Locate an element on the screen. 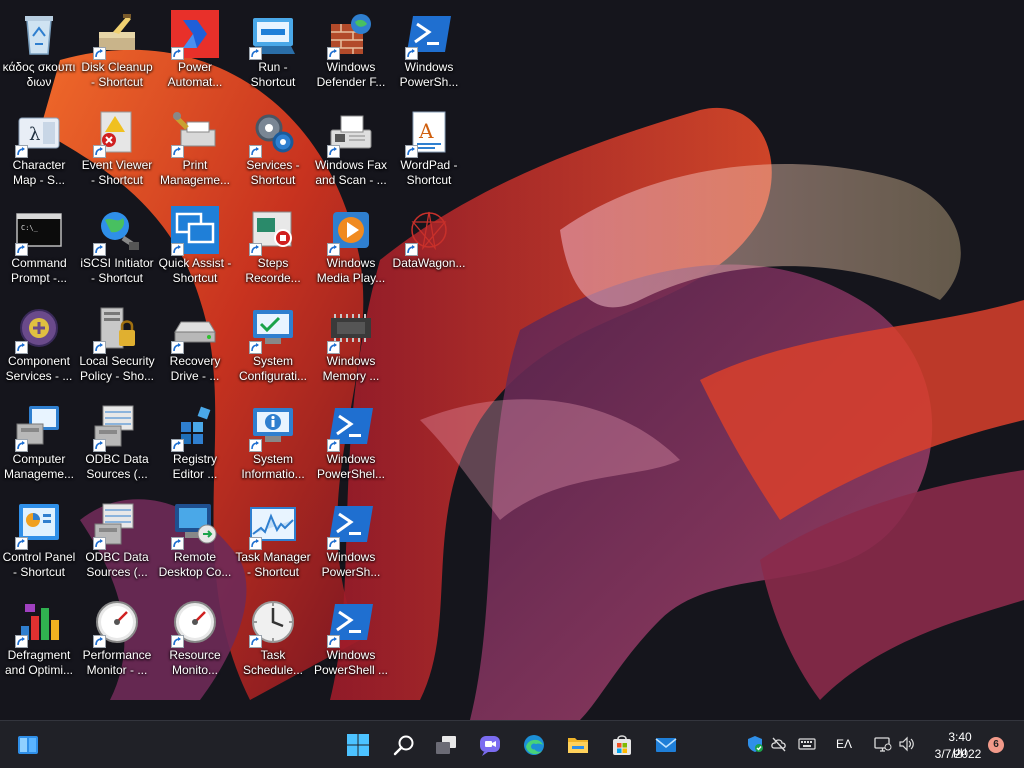 Image resolution: width=1024 pixels, height=768 pixels. chat-icon is located at coordinates (490, 745).